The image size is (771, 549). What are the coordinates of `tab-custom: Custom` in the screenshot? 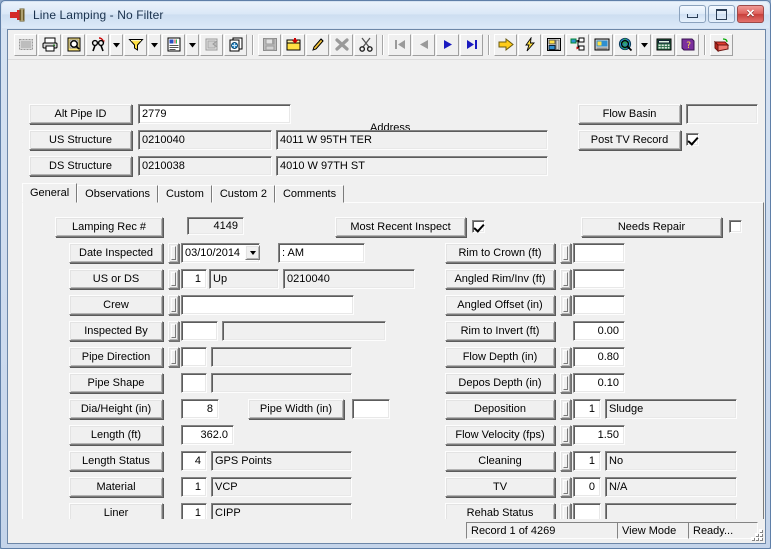 It's located at (184, 194).